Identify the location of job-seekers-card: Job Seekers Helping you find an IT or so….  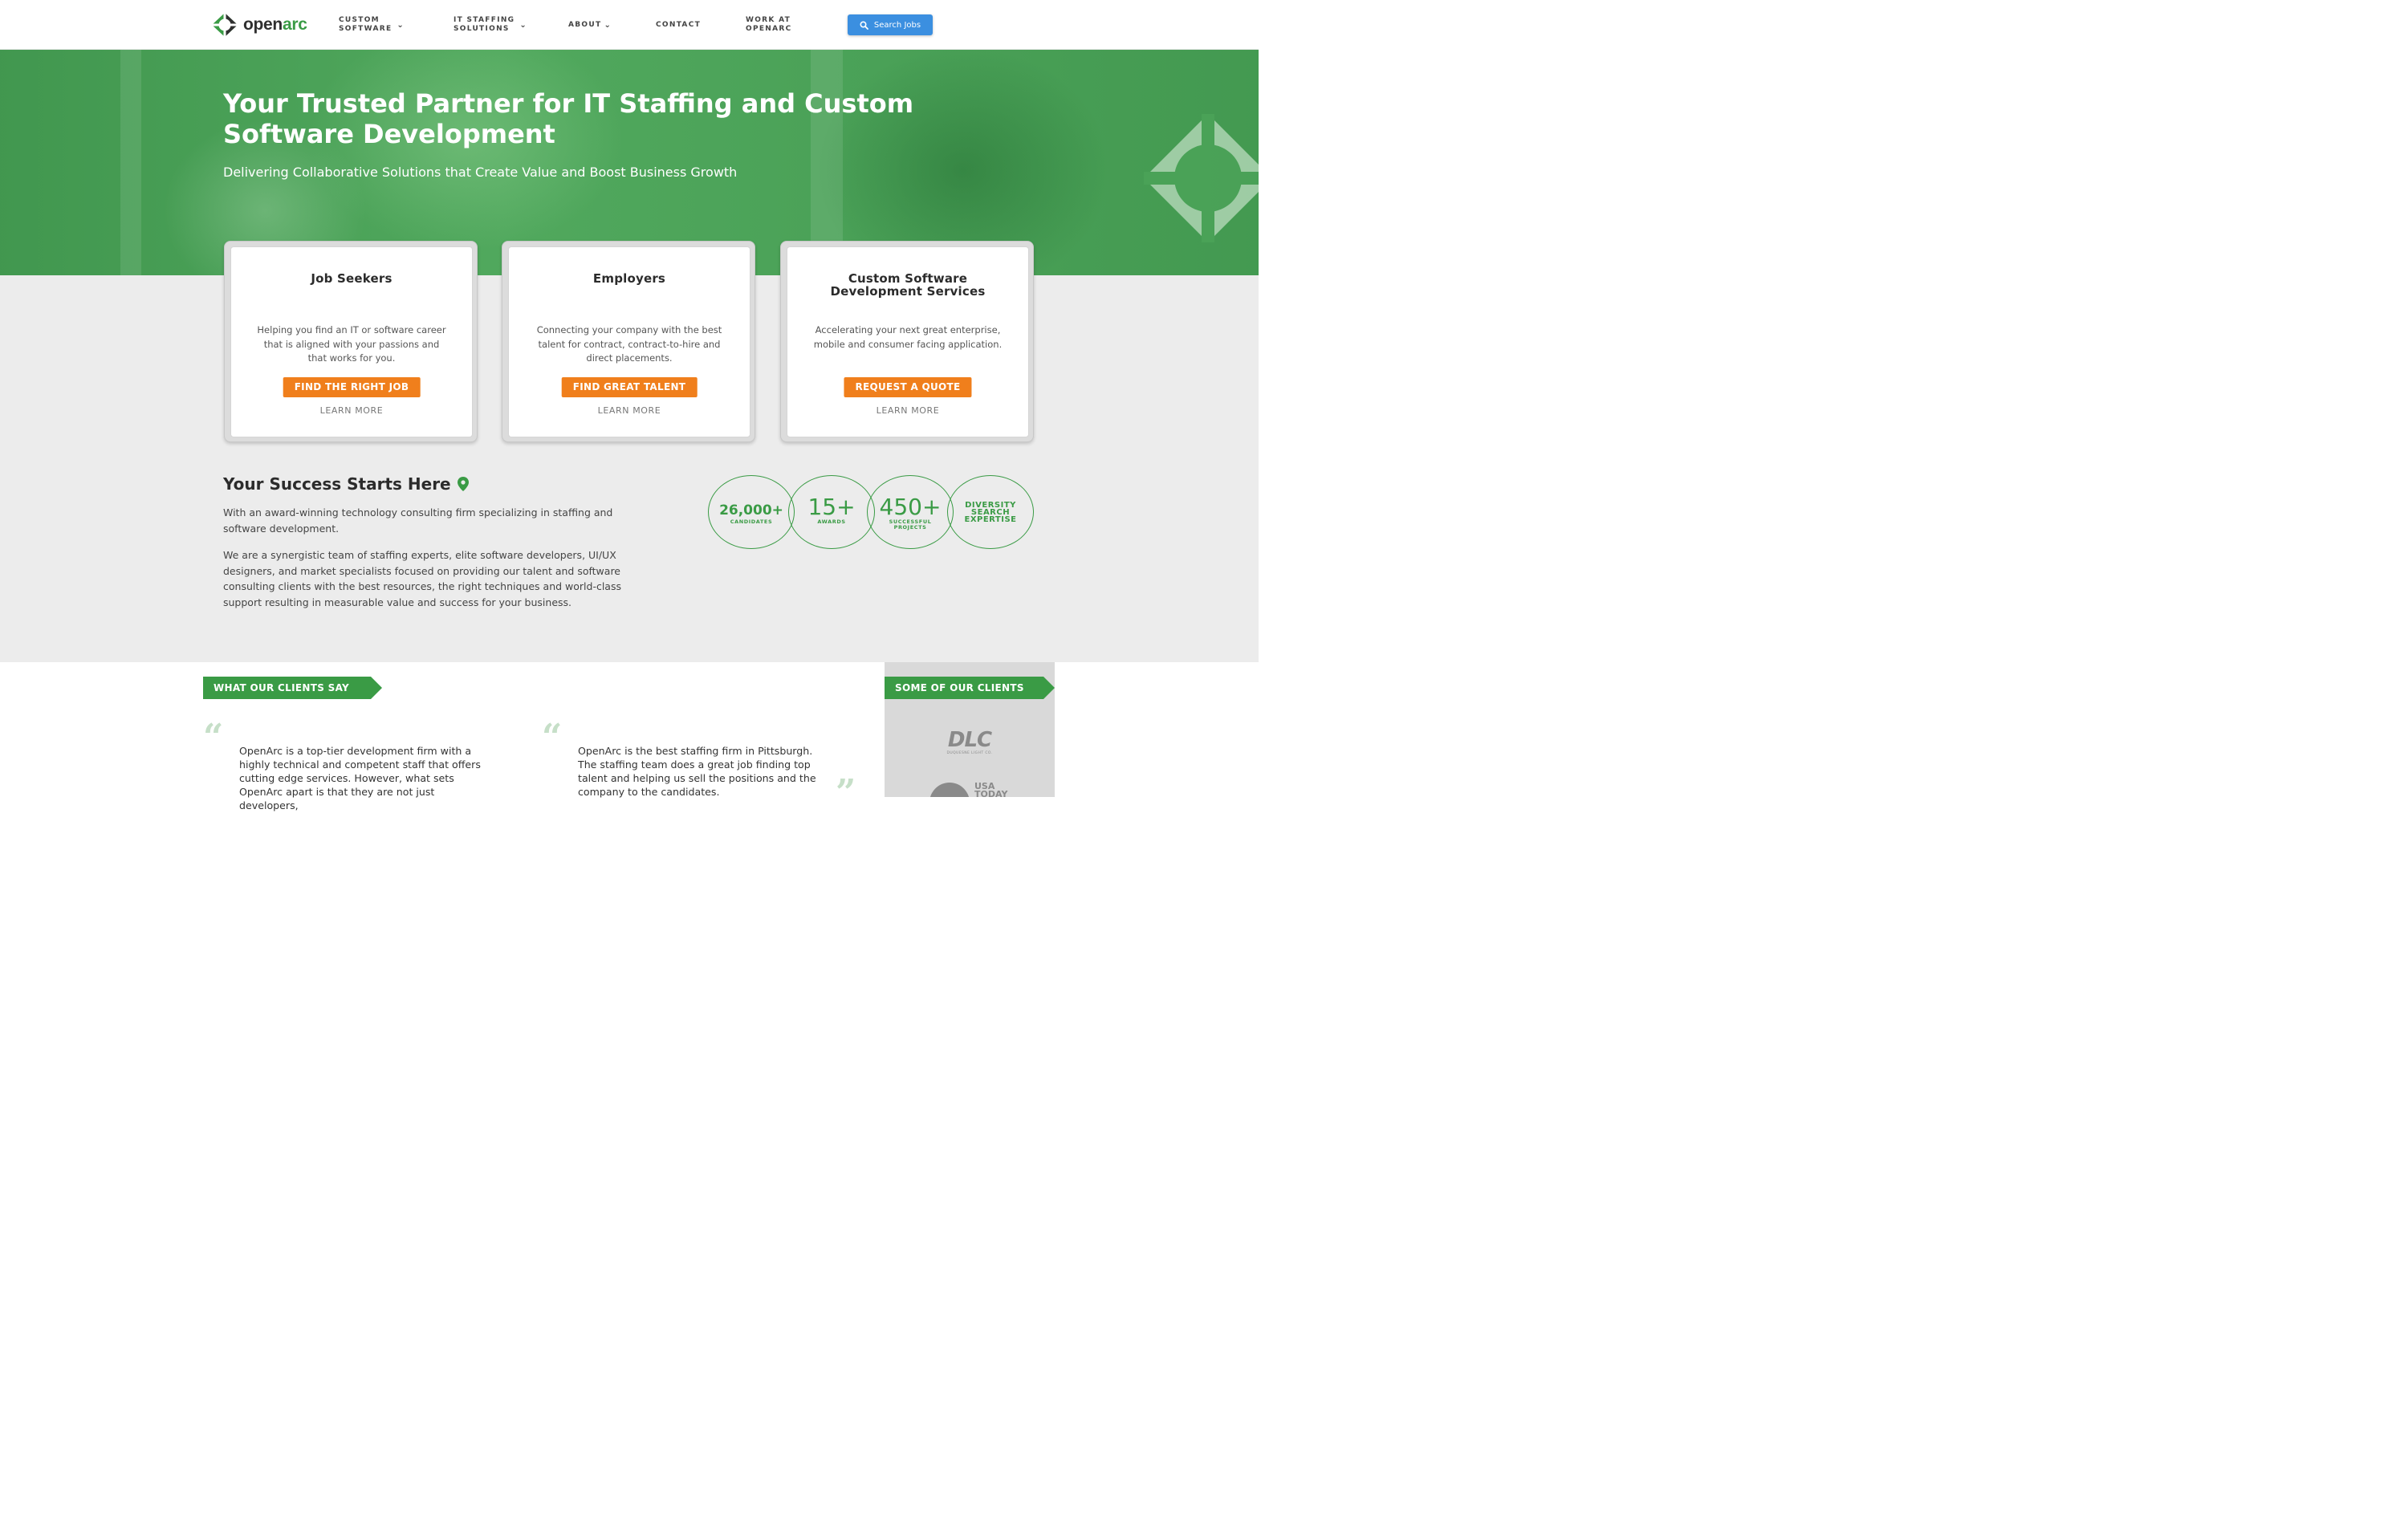
(351, 341).